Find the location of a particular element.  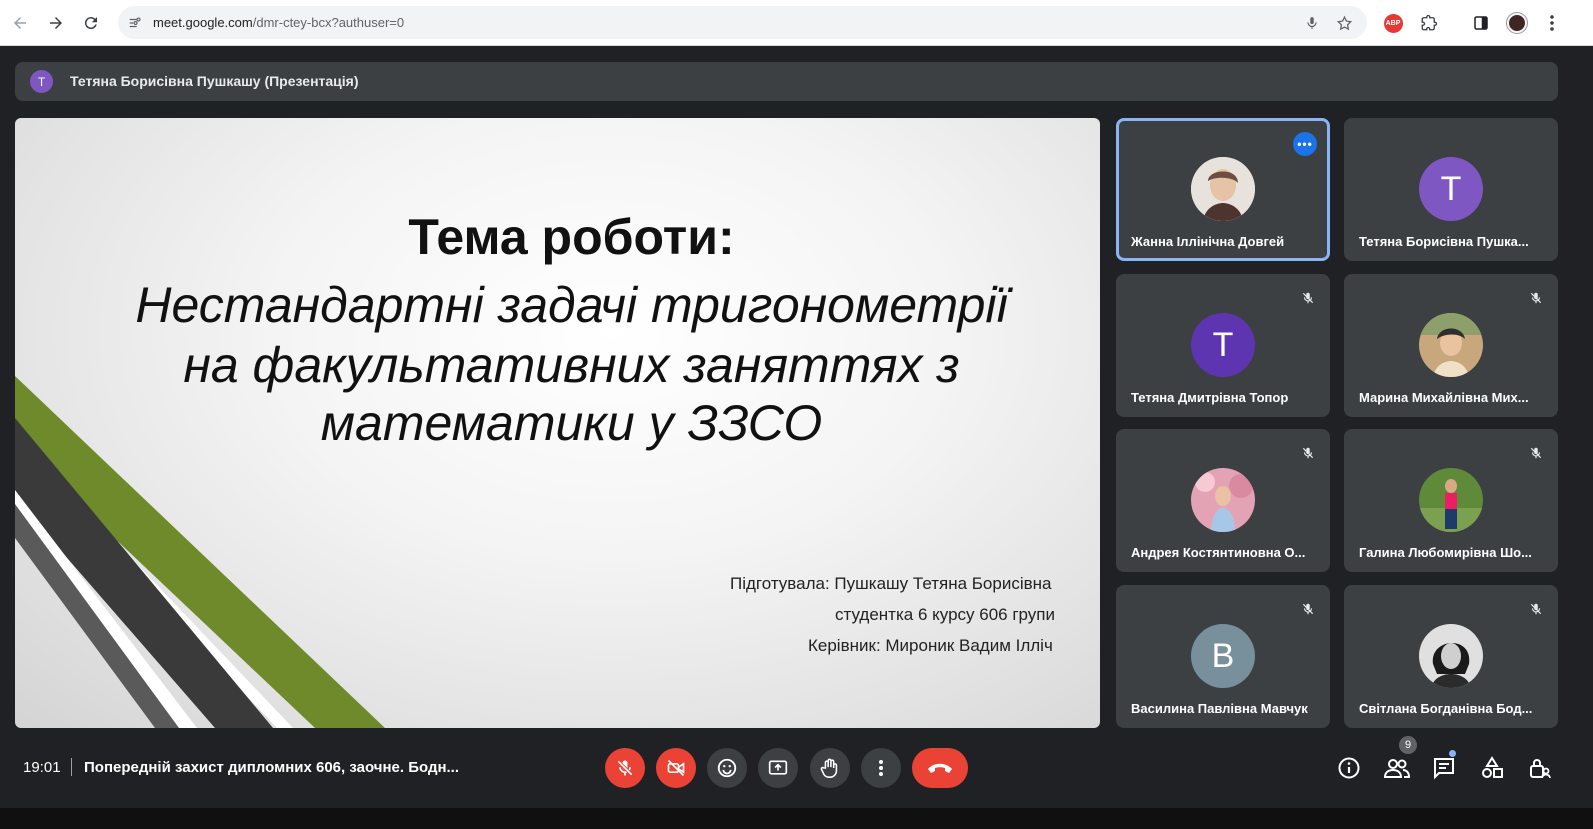

back-icon is located at coordinates (20, 23).